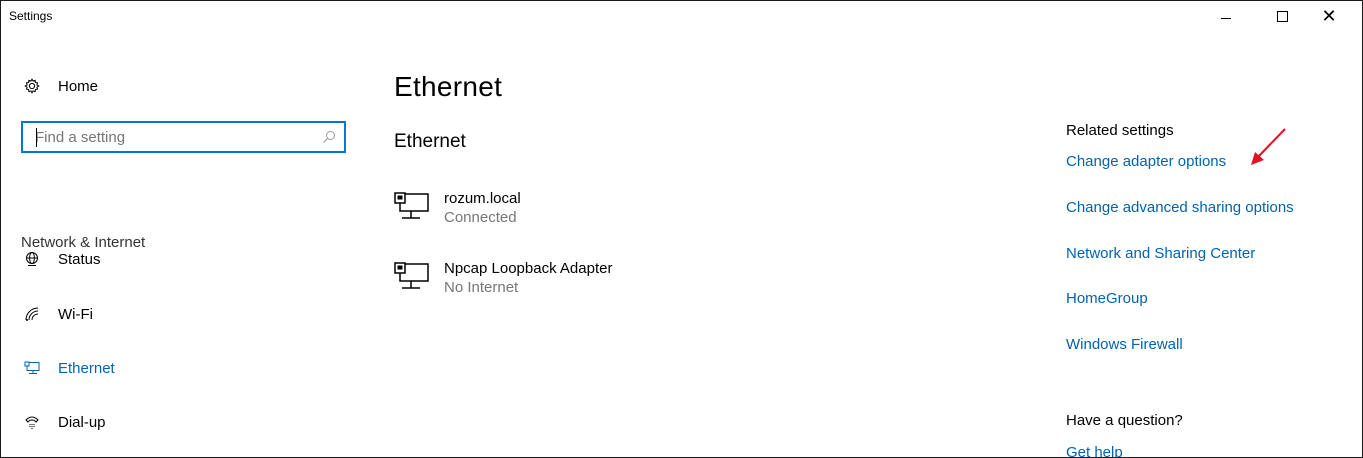 The height and width of the screenshot is (458, 1363). Describe the element at coordinates (1160, 253) in the screenshot. I see `network-sharing-center-link: Network and Sharing Center` at that location.